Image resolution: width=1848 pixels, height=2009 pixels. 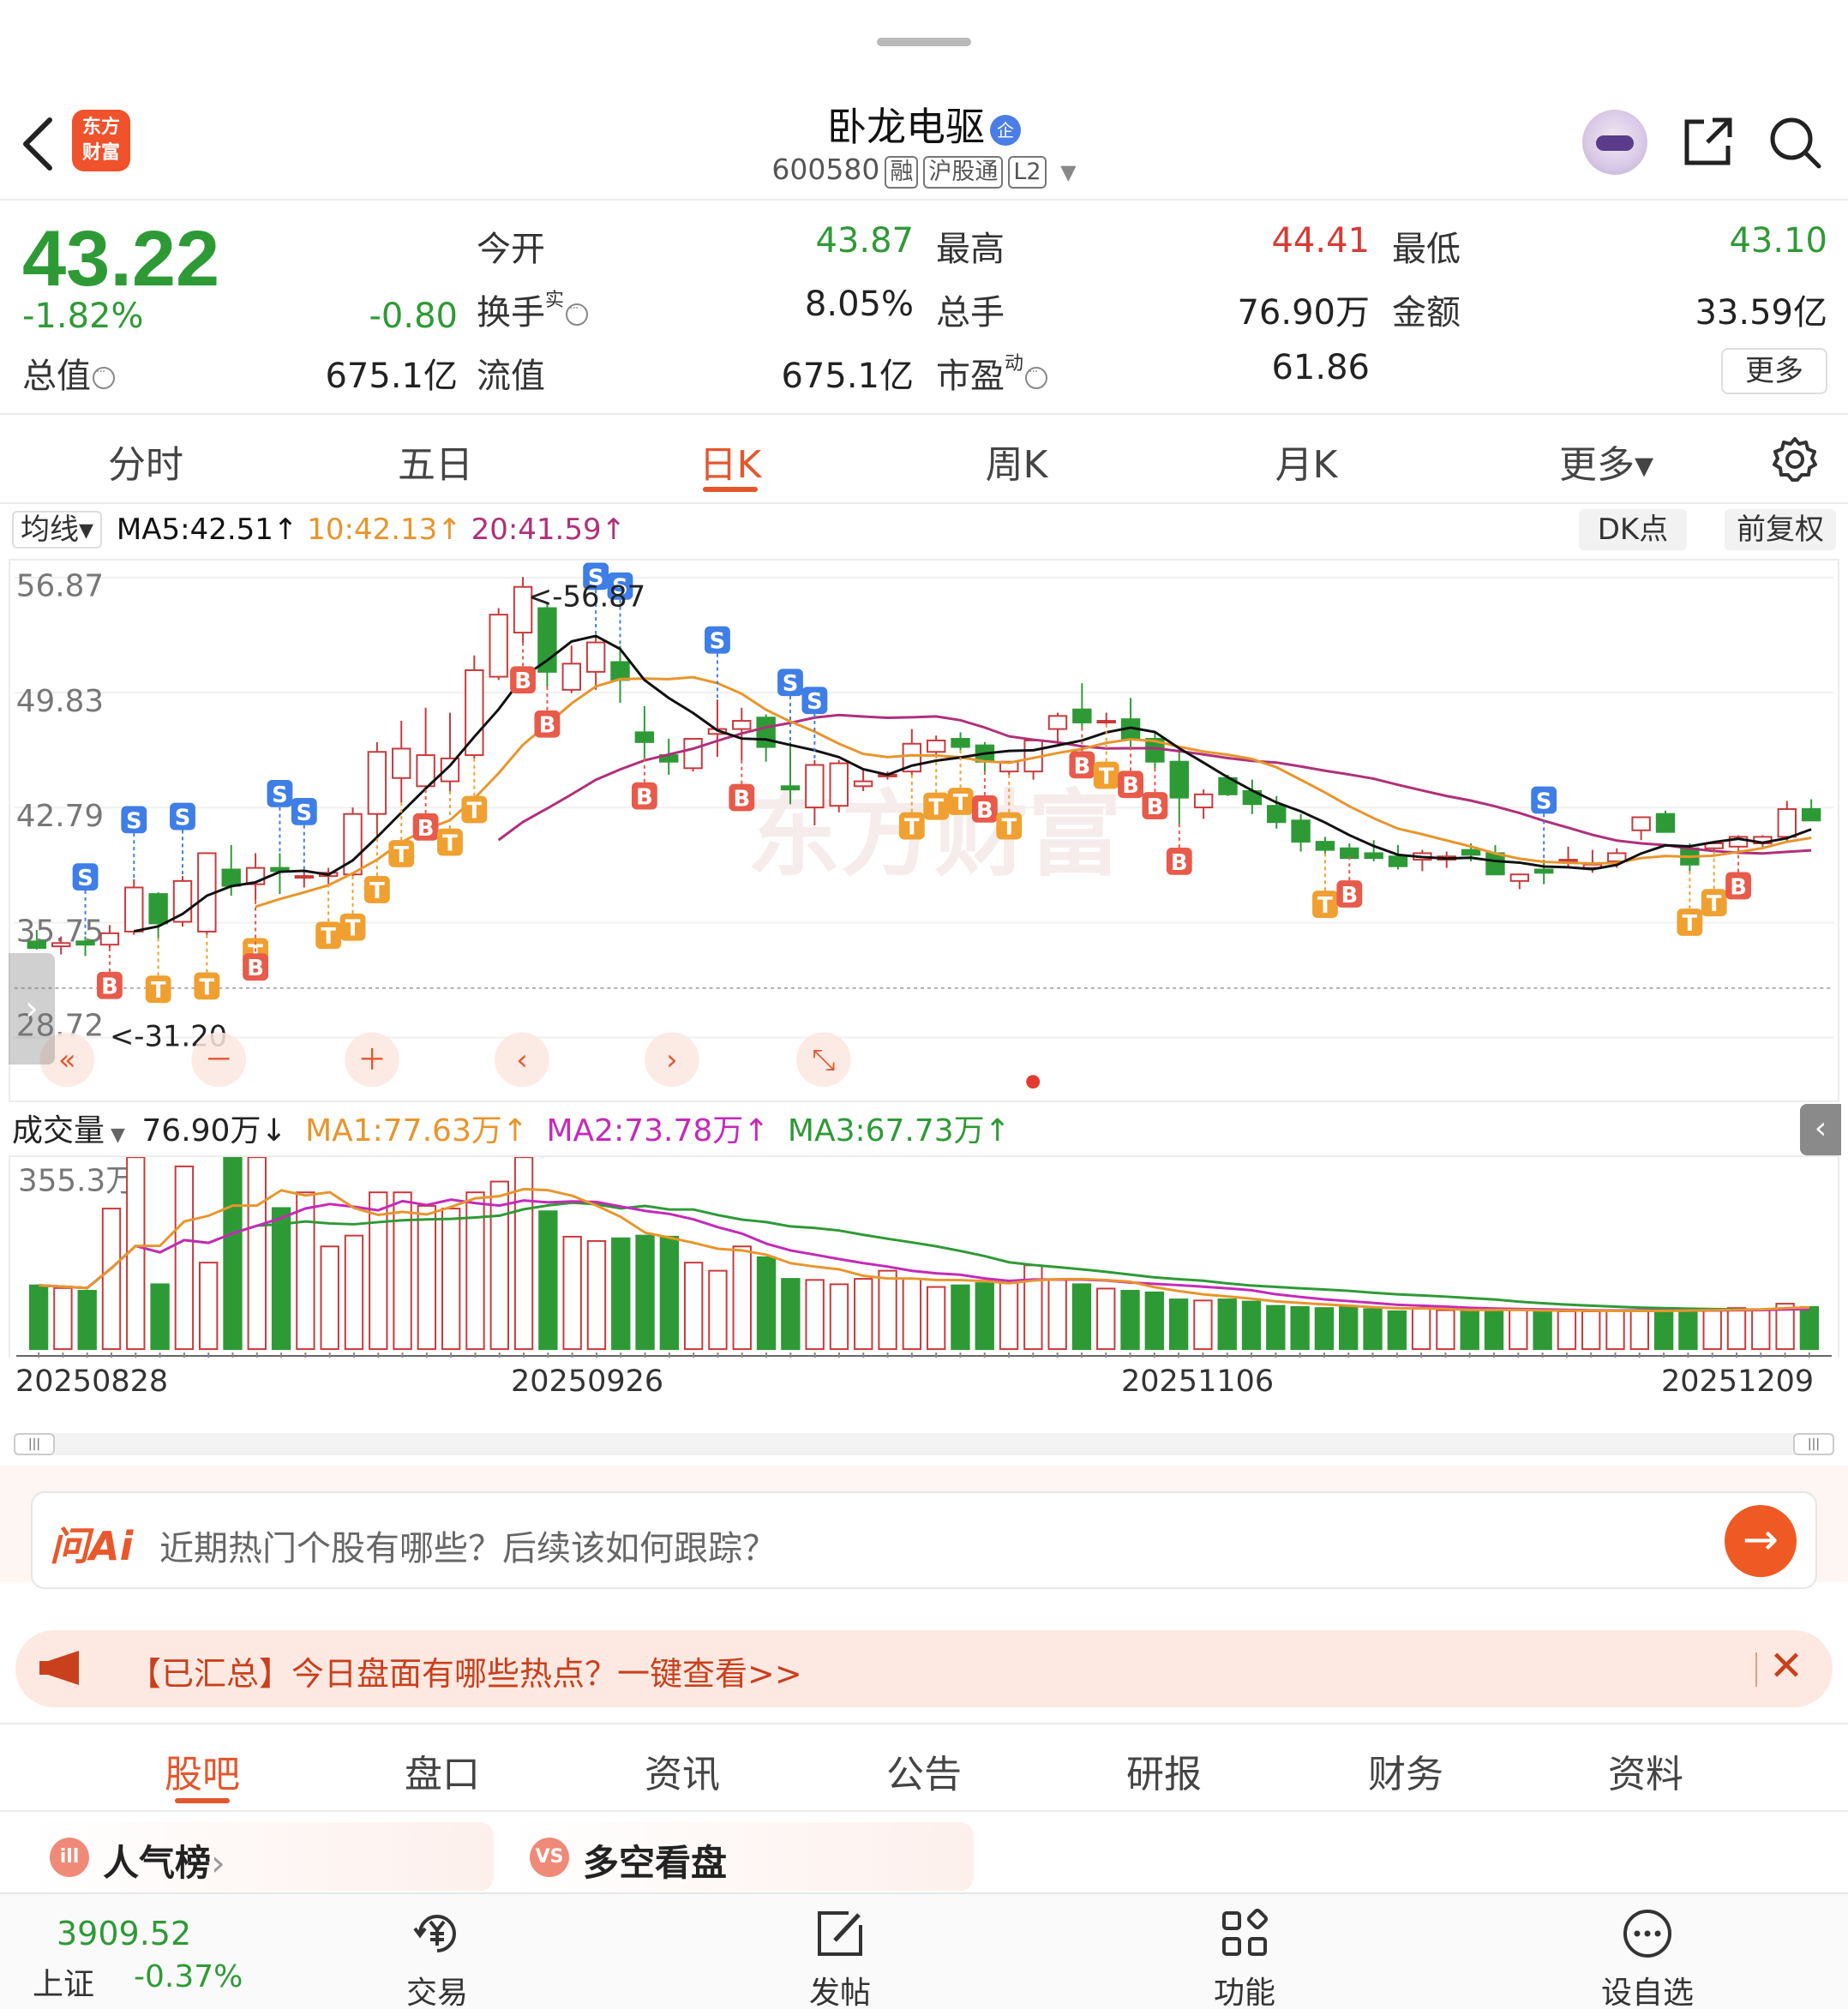 I want to click on chart-scrollbar: ||| |||, so click(x=924, y=1444).